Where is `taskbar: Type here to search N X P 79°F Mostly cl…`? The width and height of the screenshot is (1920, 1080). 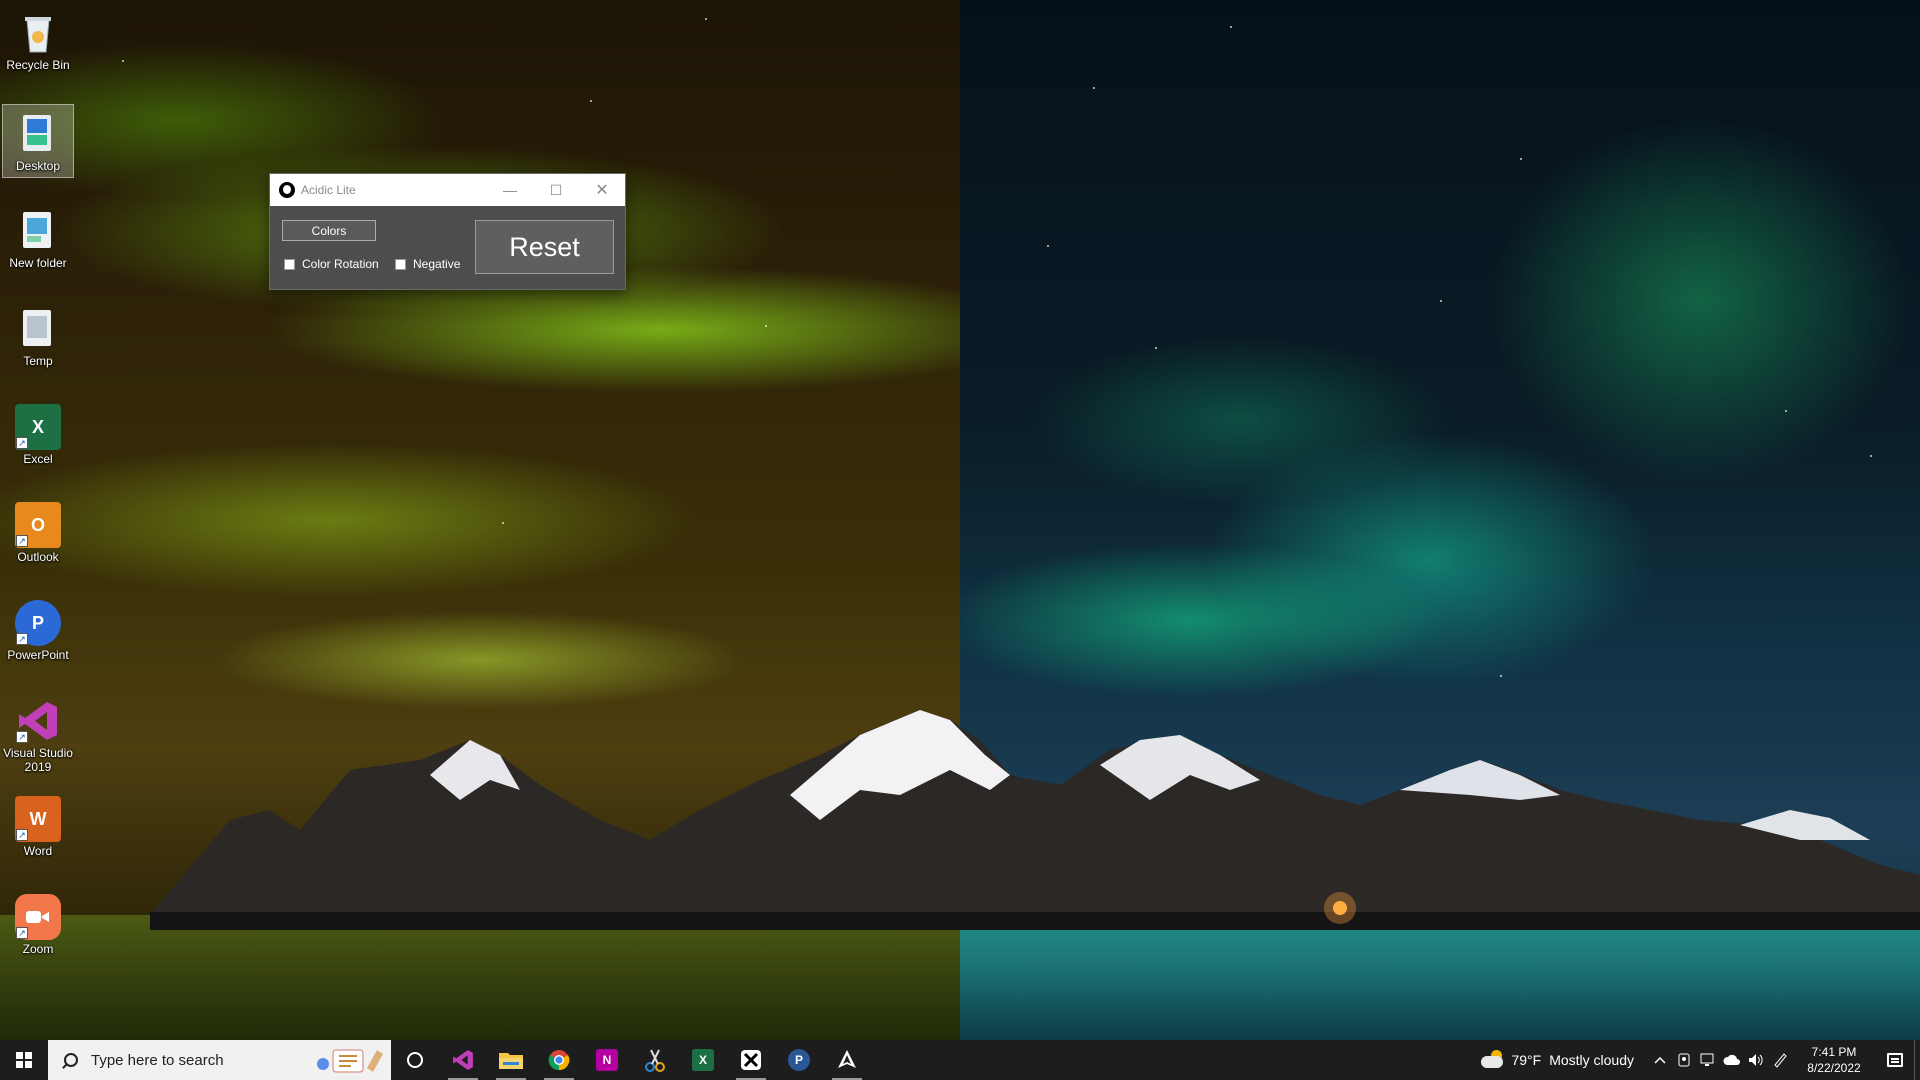
taskbar: Type here to search N X P 79°F Mostly cl… is located at coordinates (960, 1060).